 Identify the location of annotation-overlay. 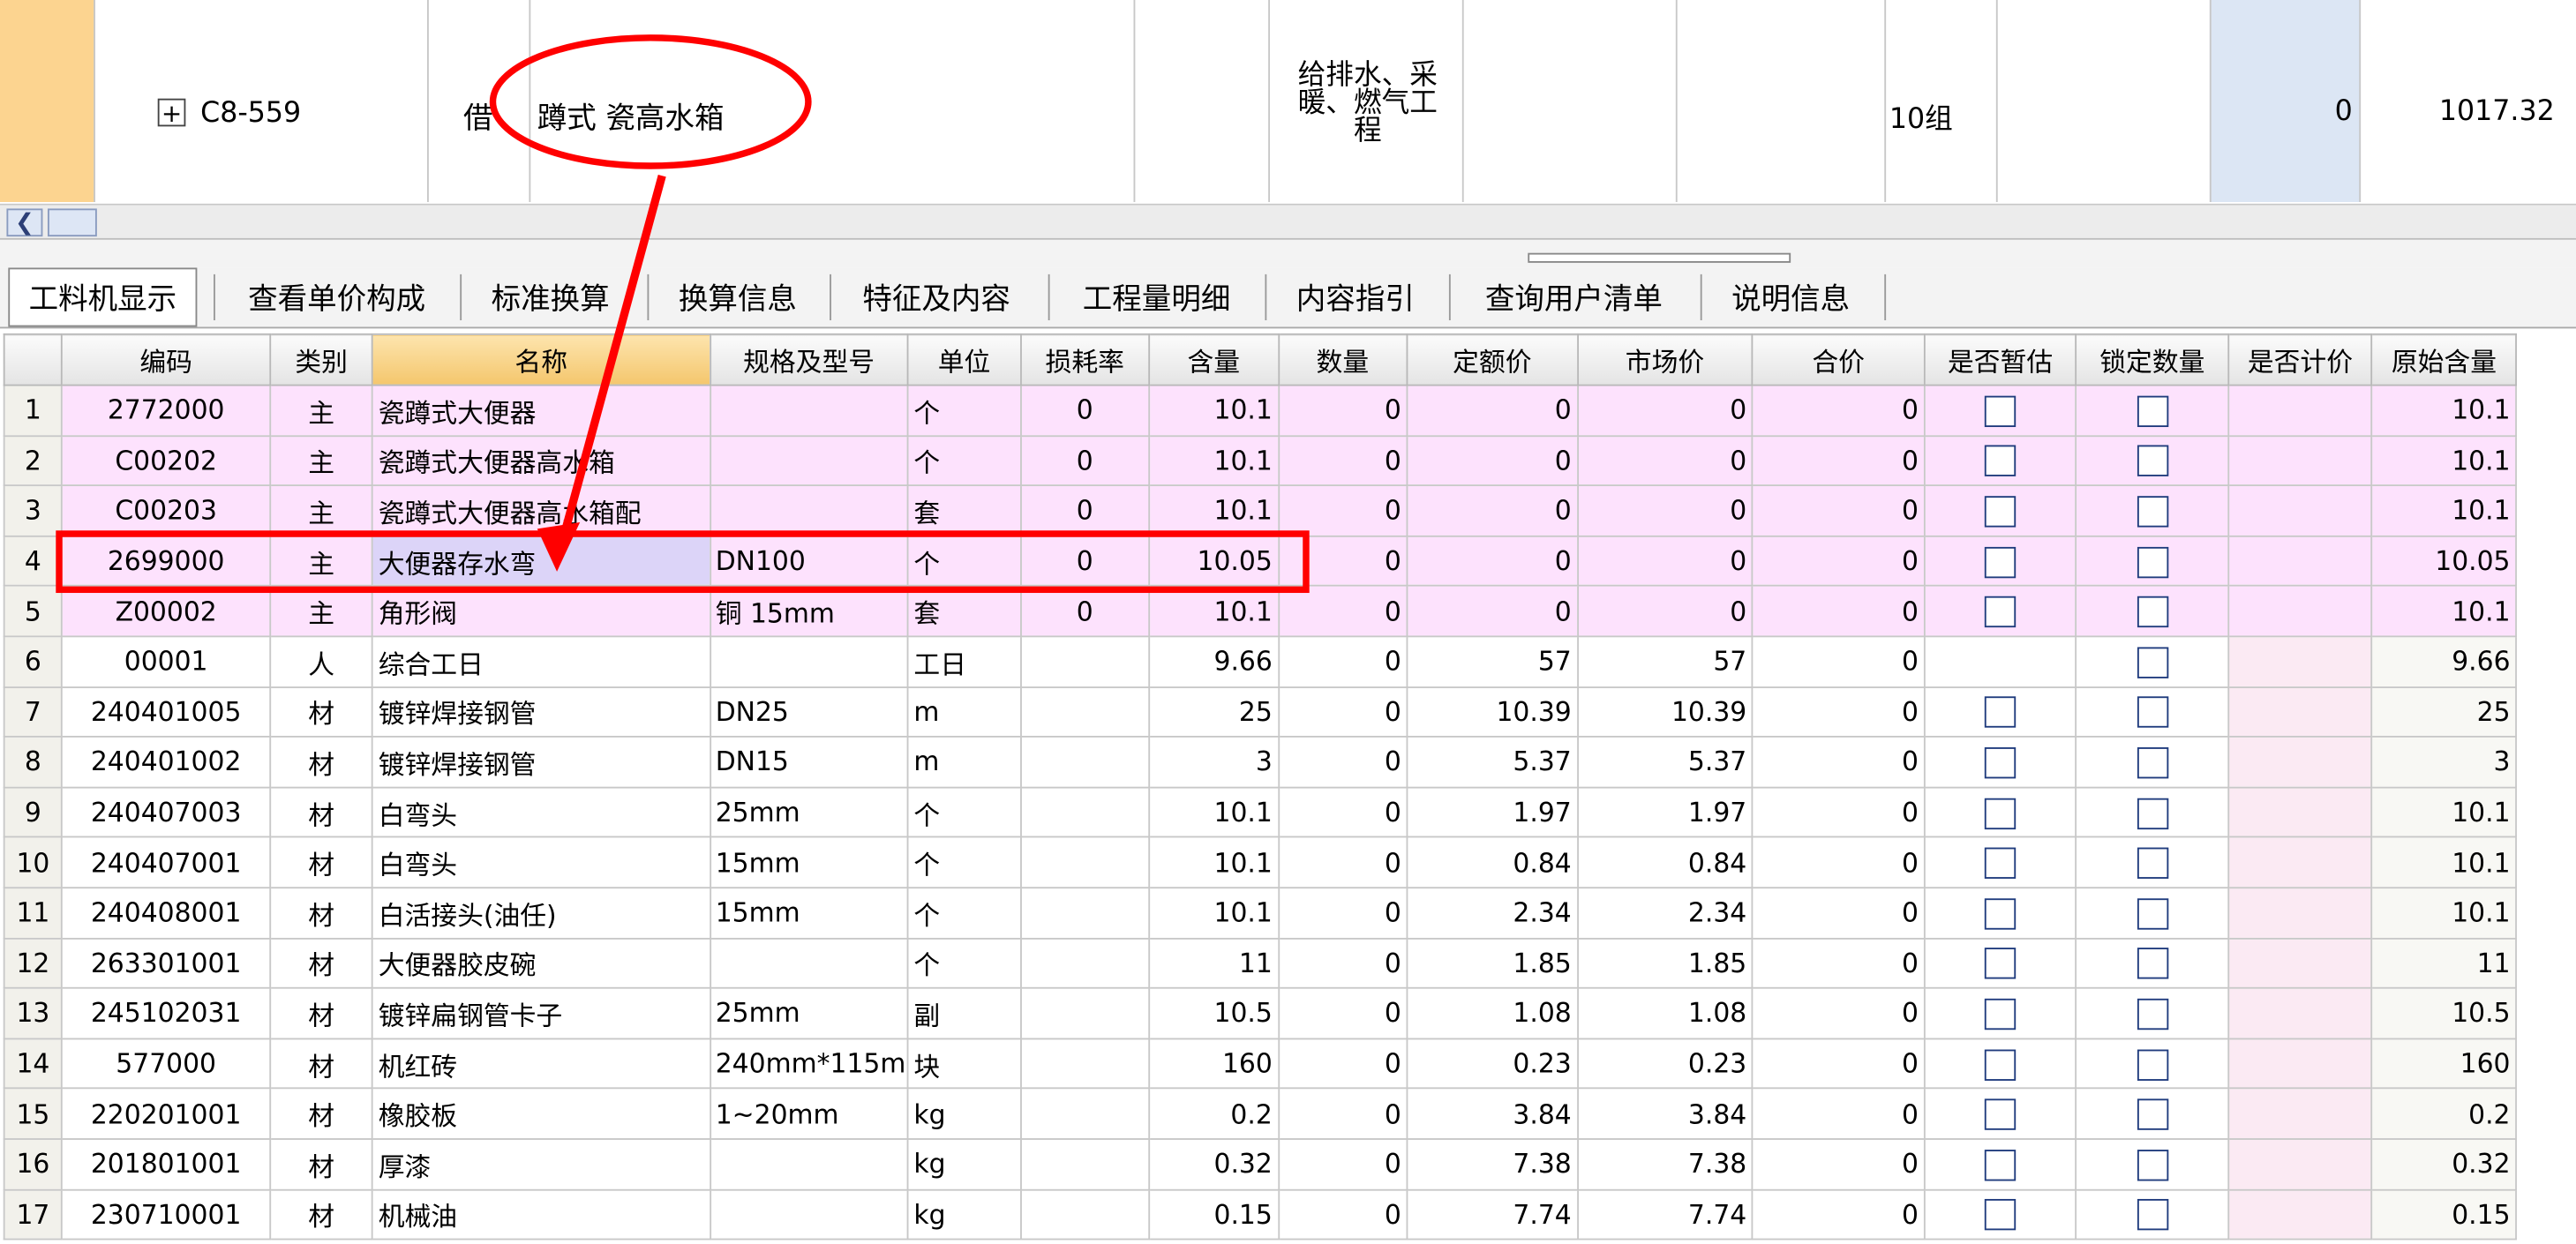
(650, 303).